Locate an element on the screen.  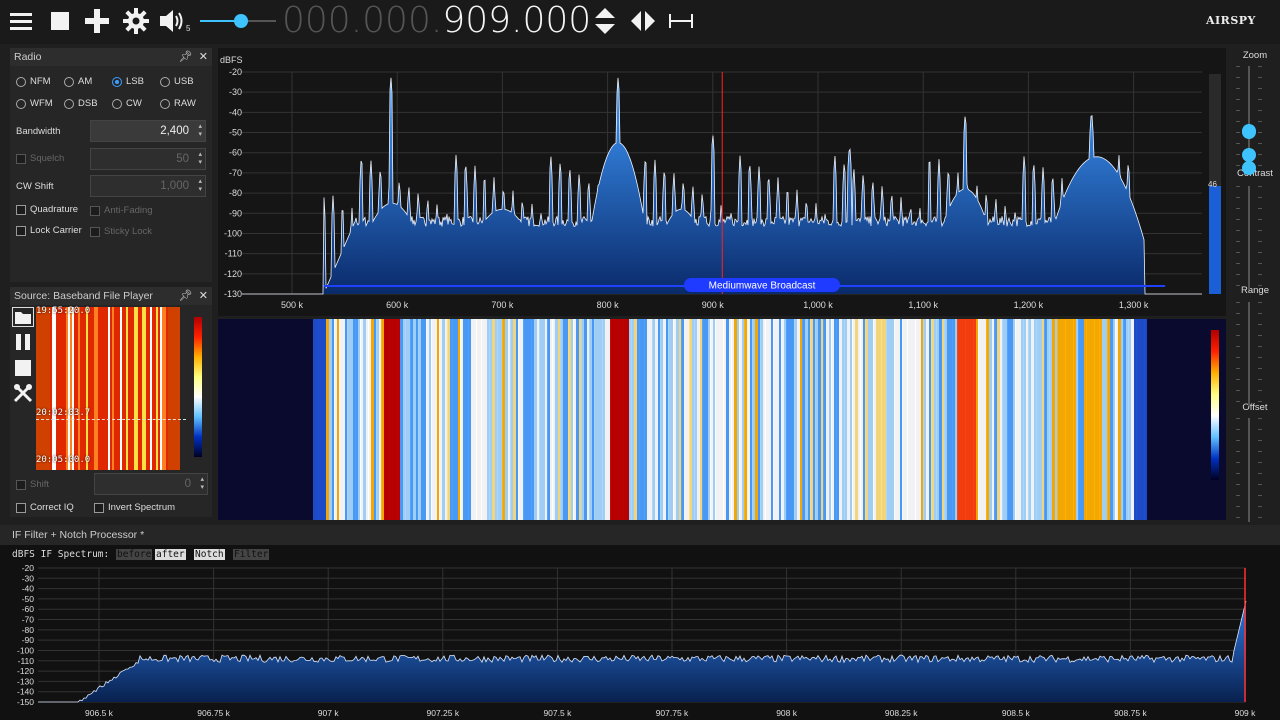
shift-input: 0 is located at coordinates (151, 484).